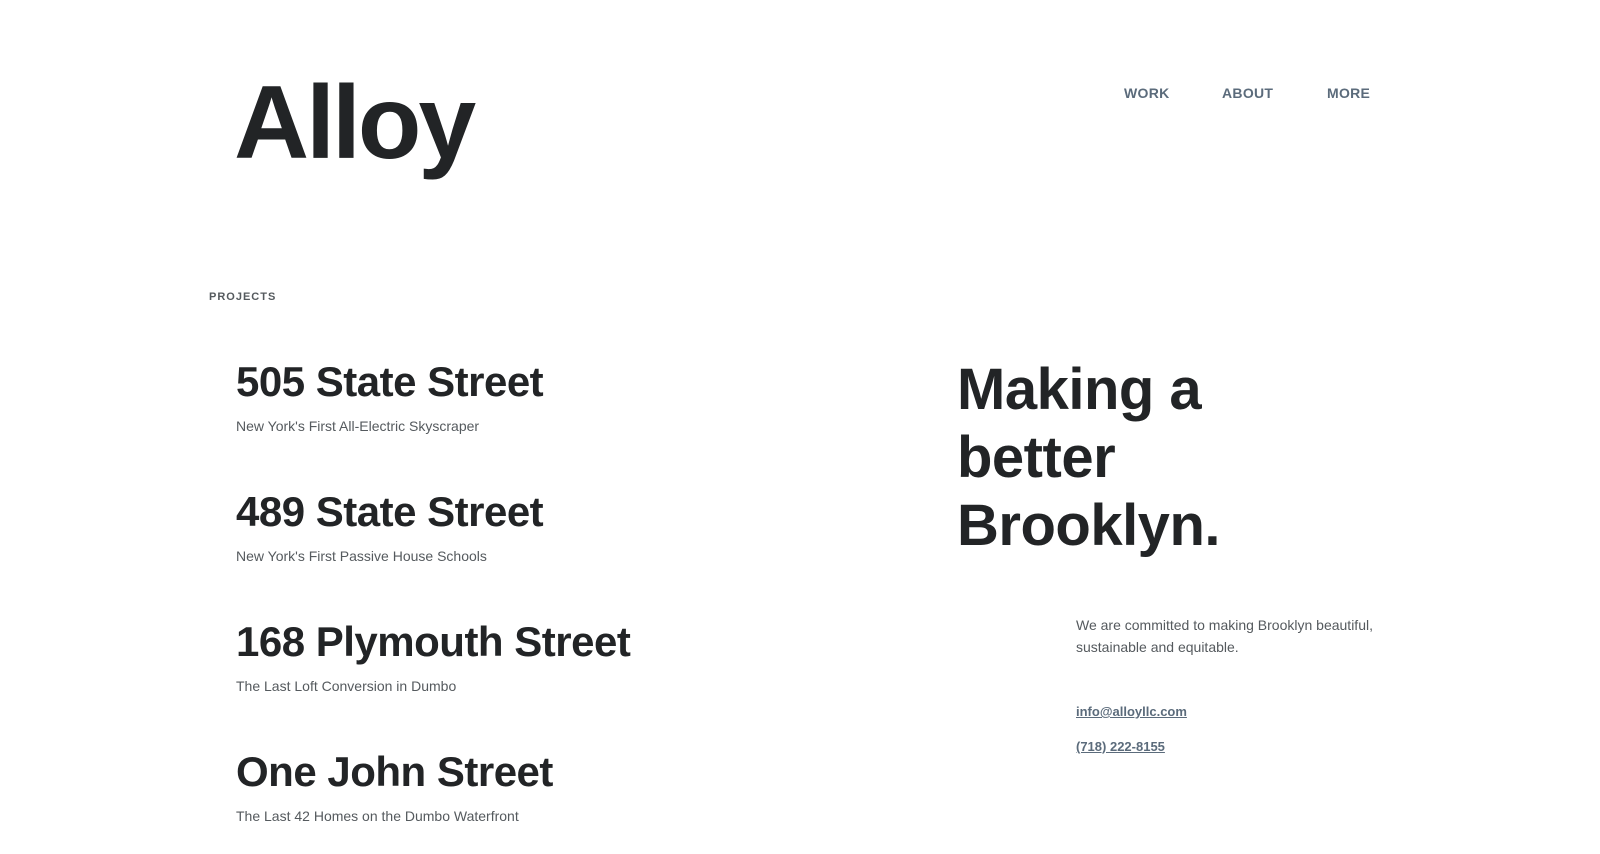 The width and height of the screenshot is (1600, 854). What do you see at coordinates (355, 123) in the screenshot?
I see `logo: Alloy` at bounding box center [355, 123].